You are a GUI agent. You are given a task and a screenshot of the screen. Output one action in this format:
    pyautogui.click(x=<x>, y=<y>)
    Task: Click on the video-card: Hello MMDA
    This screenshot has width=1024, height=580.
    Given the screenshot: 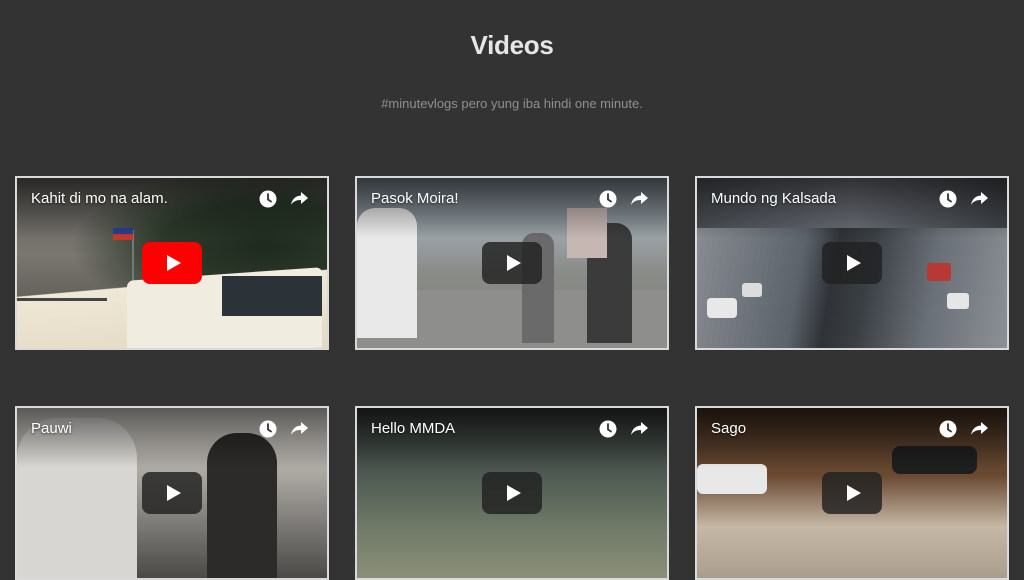 What is the action you would take?
    pyautogui.click(x=512, y=493)
    